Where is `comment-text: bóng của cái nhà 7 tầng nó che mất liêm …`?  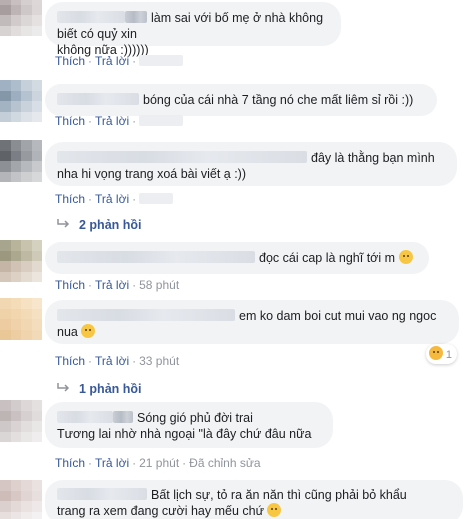
comment-text: bóng của cái nhà 7 tầng nó che mất liêm … is located at coordinates (278, 100).